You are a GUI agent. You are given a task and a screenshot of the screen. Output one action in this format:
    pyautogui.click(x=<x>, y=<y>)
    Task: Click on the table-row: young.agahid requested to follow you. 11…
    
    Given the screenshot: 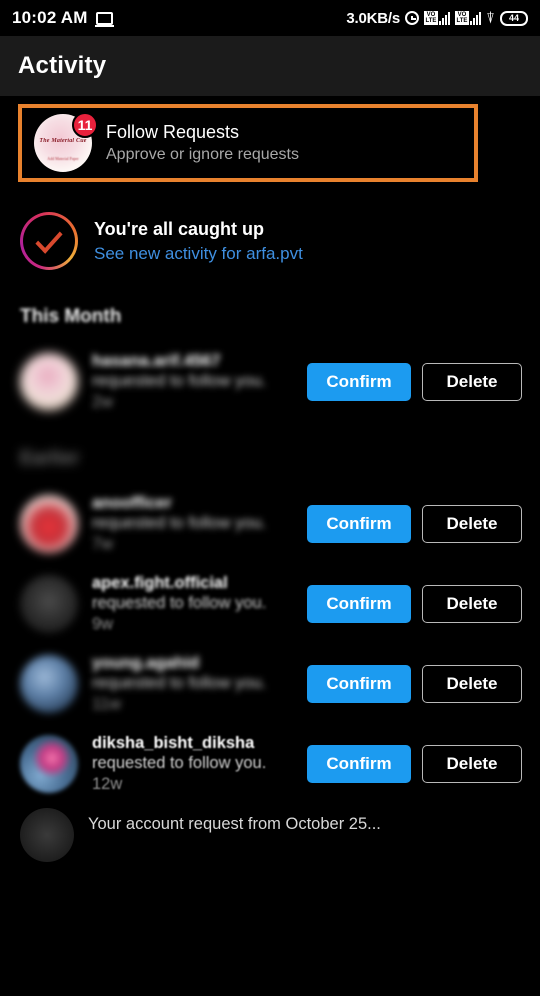 What is the action you would take?
    pyautogui.click(x=270, y=684)
    